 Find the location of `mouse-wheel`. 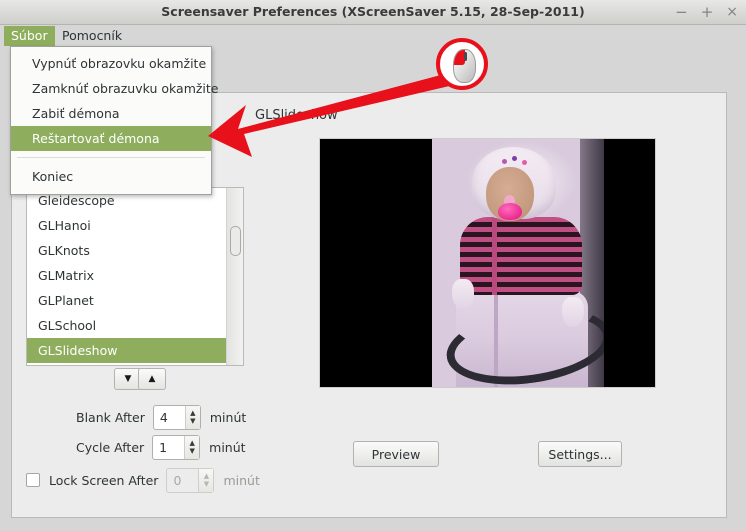

mouse-wheel is located at coordinates (465, 56).